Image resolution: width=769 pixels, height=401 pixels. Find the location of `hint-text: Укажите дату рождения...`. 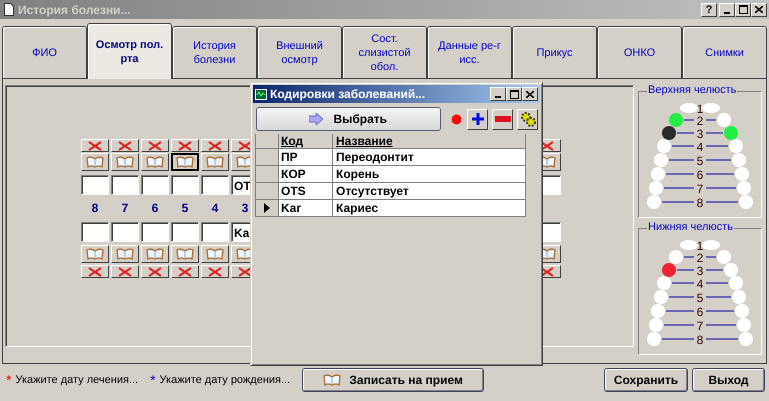

hint-text: Укажите дату рождения... is located at coordinates (225, 380).